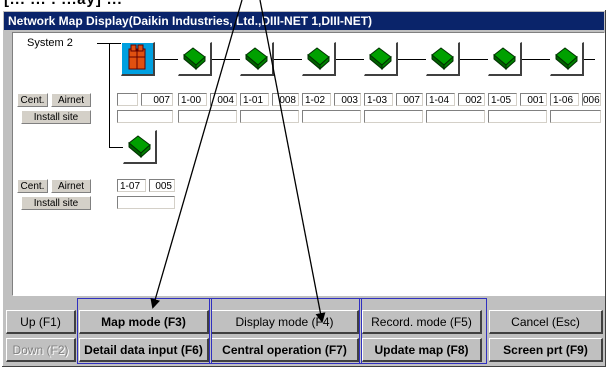 The image size is (608, 369). What do you see at coordinates (292, 161) in the screenshot?
I see `arrow-to-display-mode` at bounding box center [292, 161].